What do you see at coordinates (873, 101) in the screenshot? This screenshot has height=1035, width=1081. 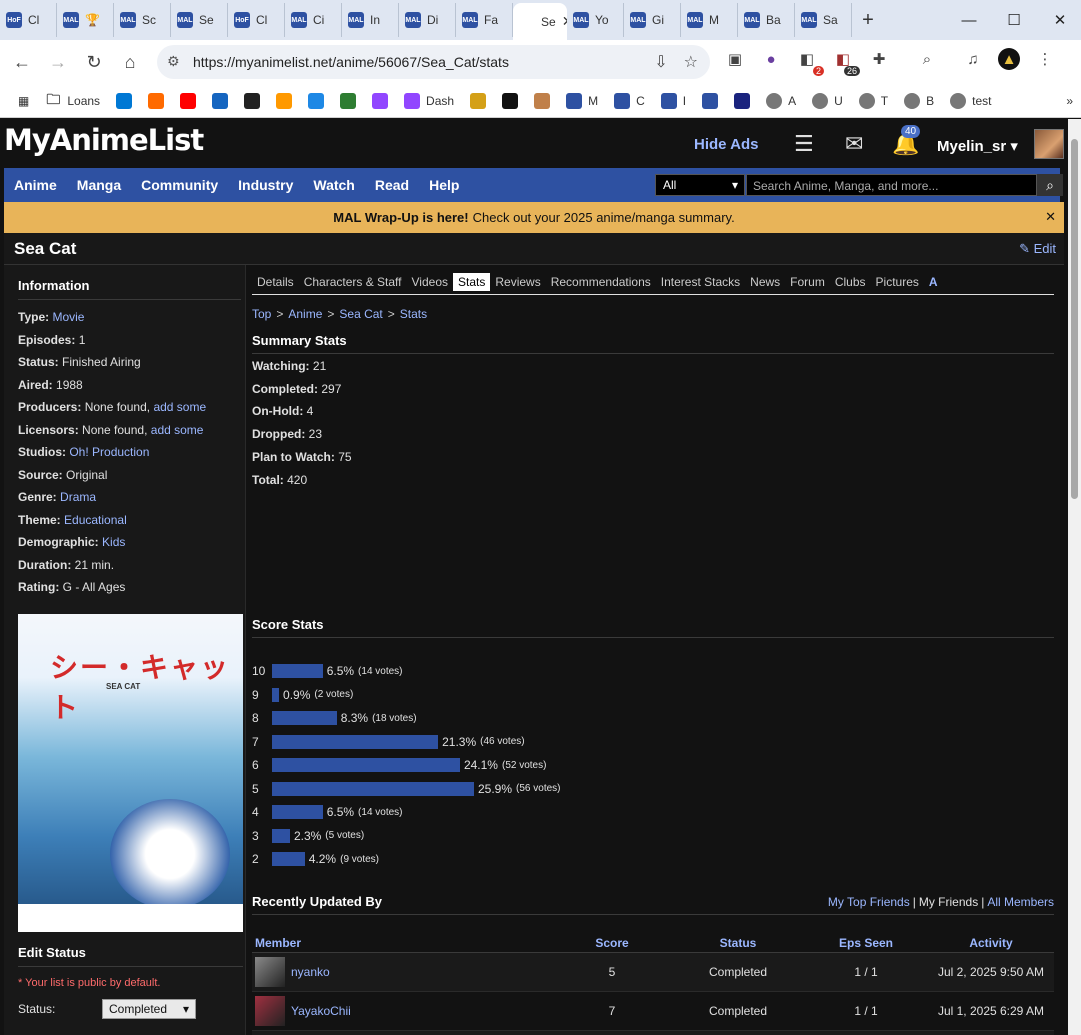 I see `bookmark-item: T` at bounding box center [873, 101].